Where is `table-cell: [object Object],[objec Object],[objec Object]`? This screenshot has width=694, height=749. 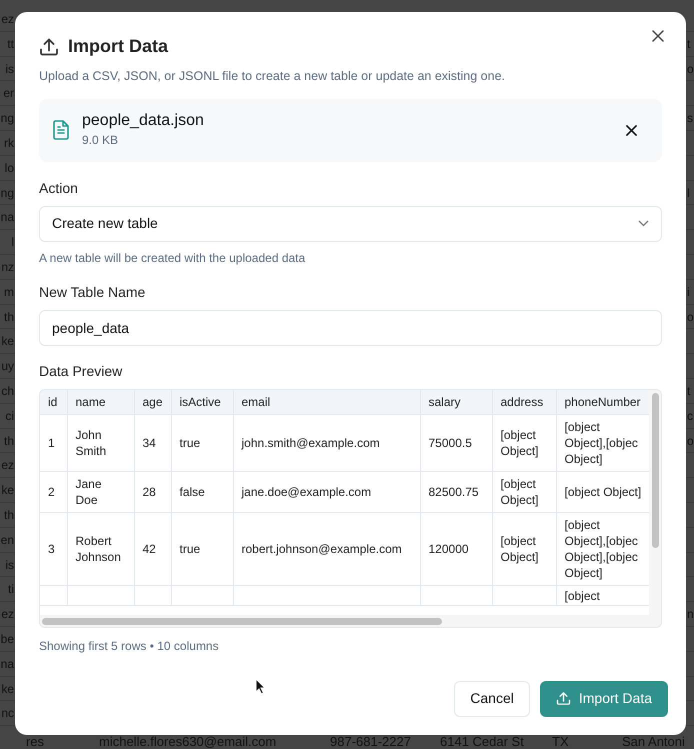
table-cell: [object Object],[objec Object],[objec Object] is located at coordinates (601, 549).